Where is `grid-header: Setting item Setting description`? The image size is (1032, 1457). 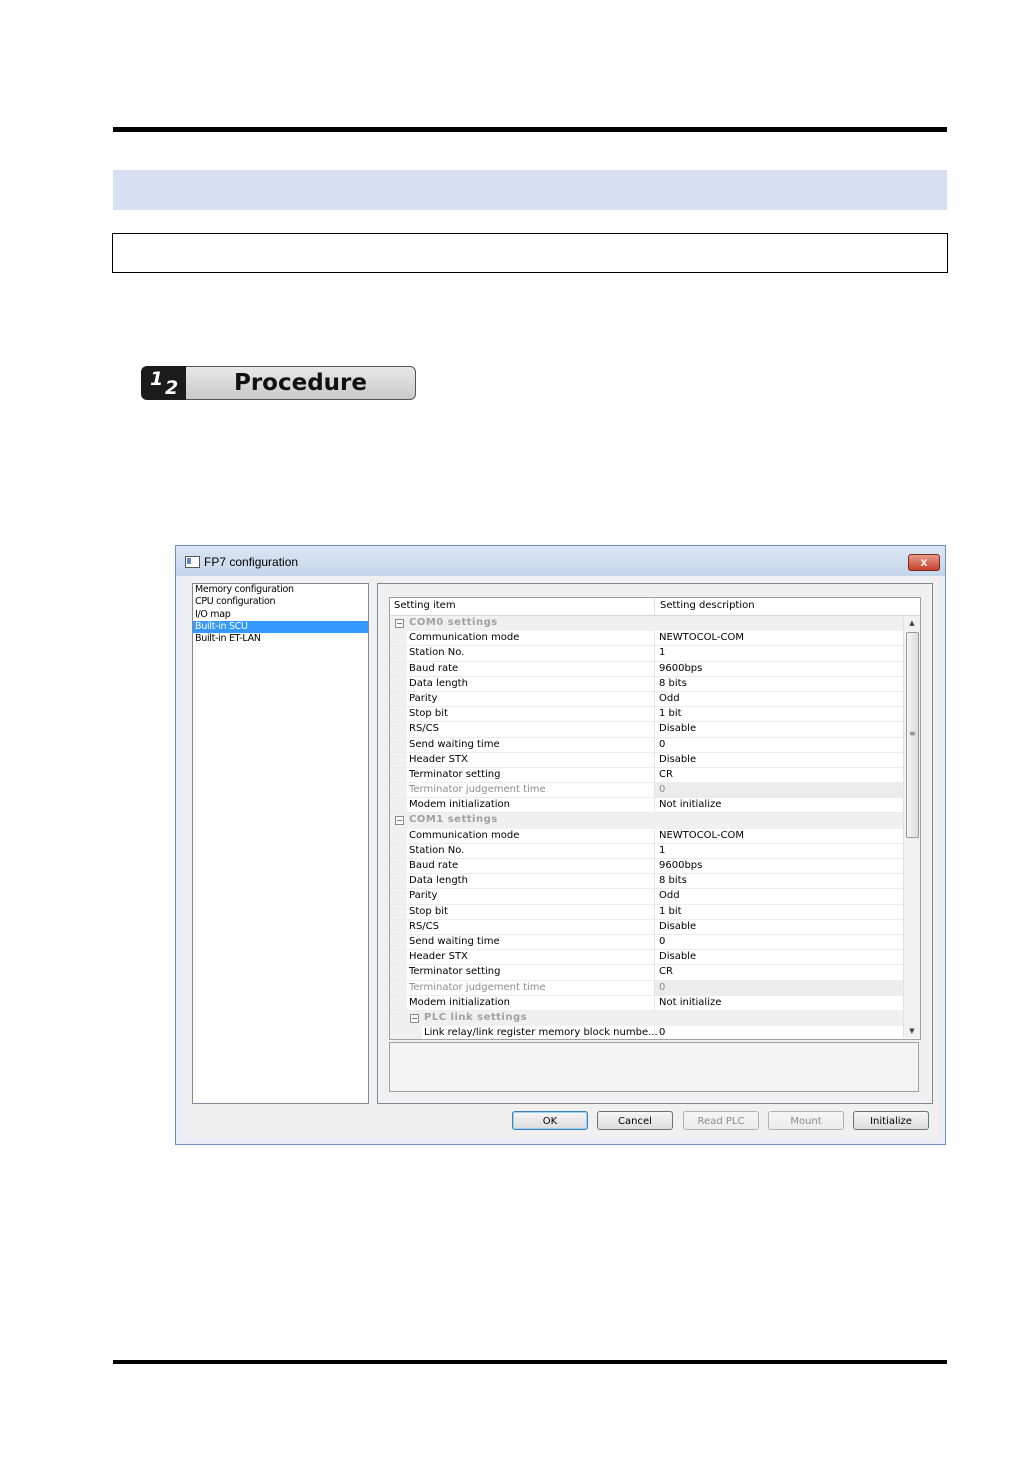 grid-header: Setting item Setting description is located at coordinates (655, 607).